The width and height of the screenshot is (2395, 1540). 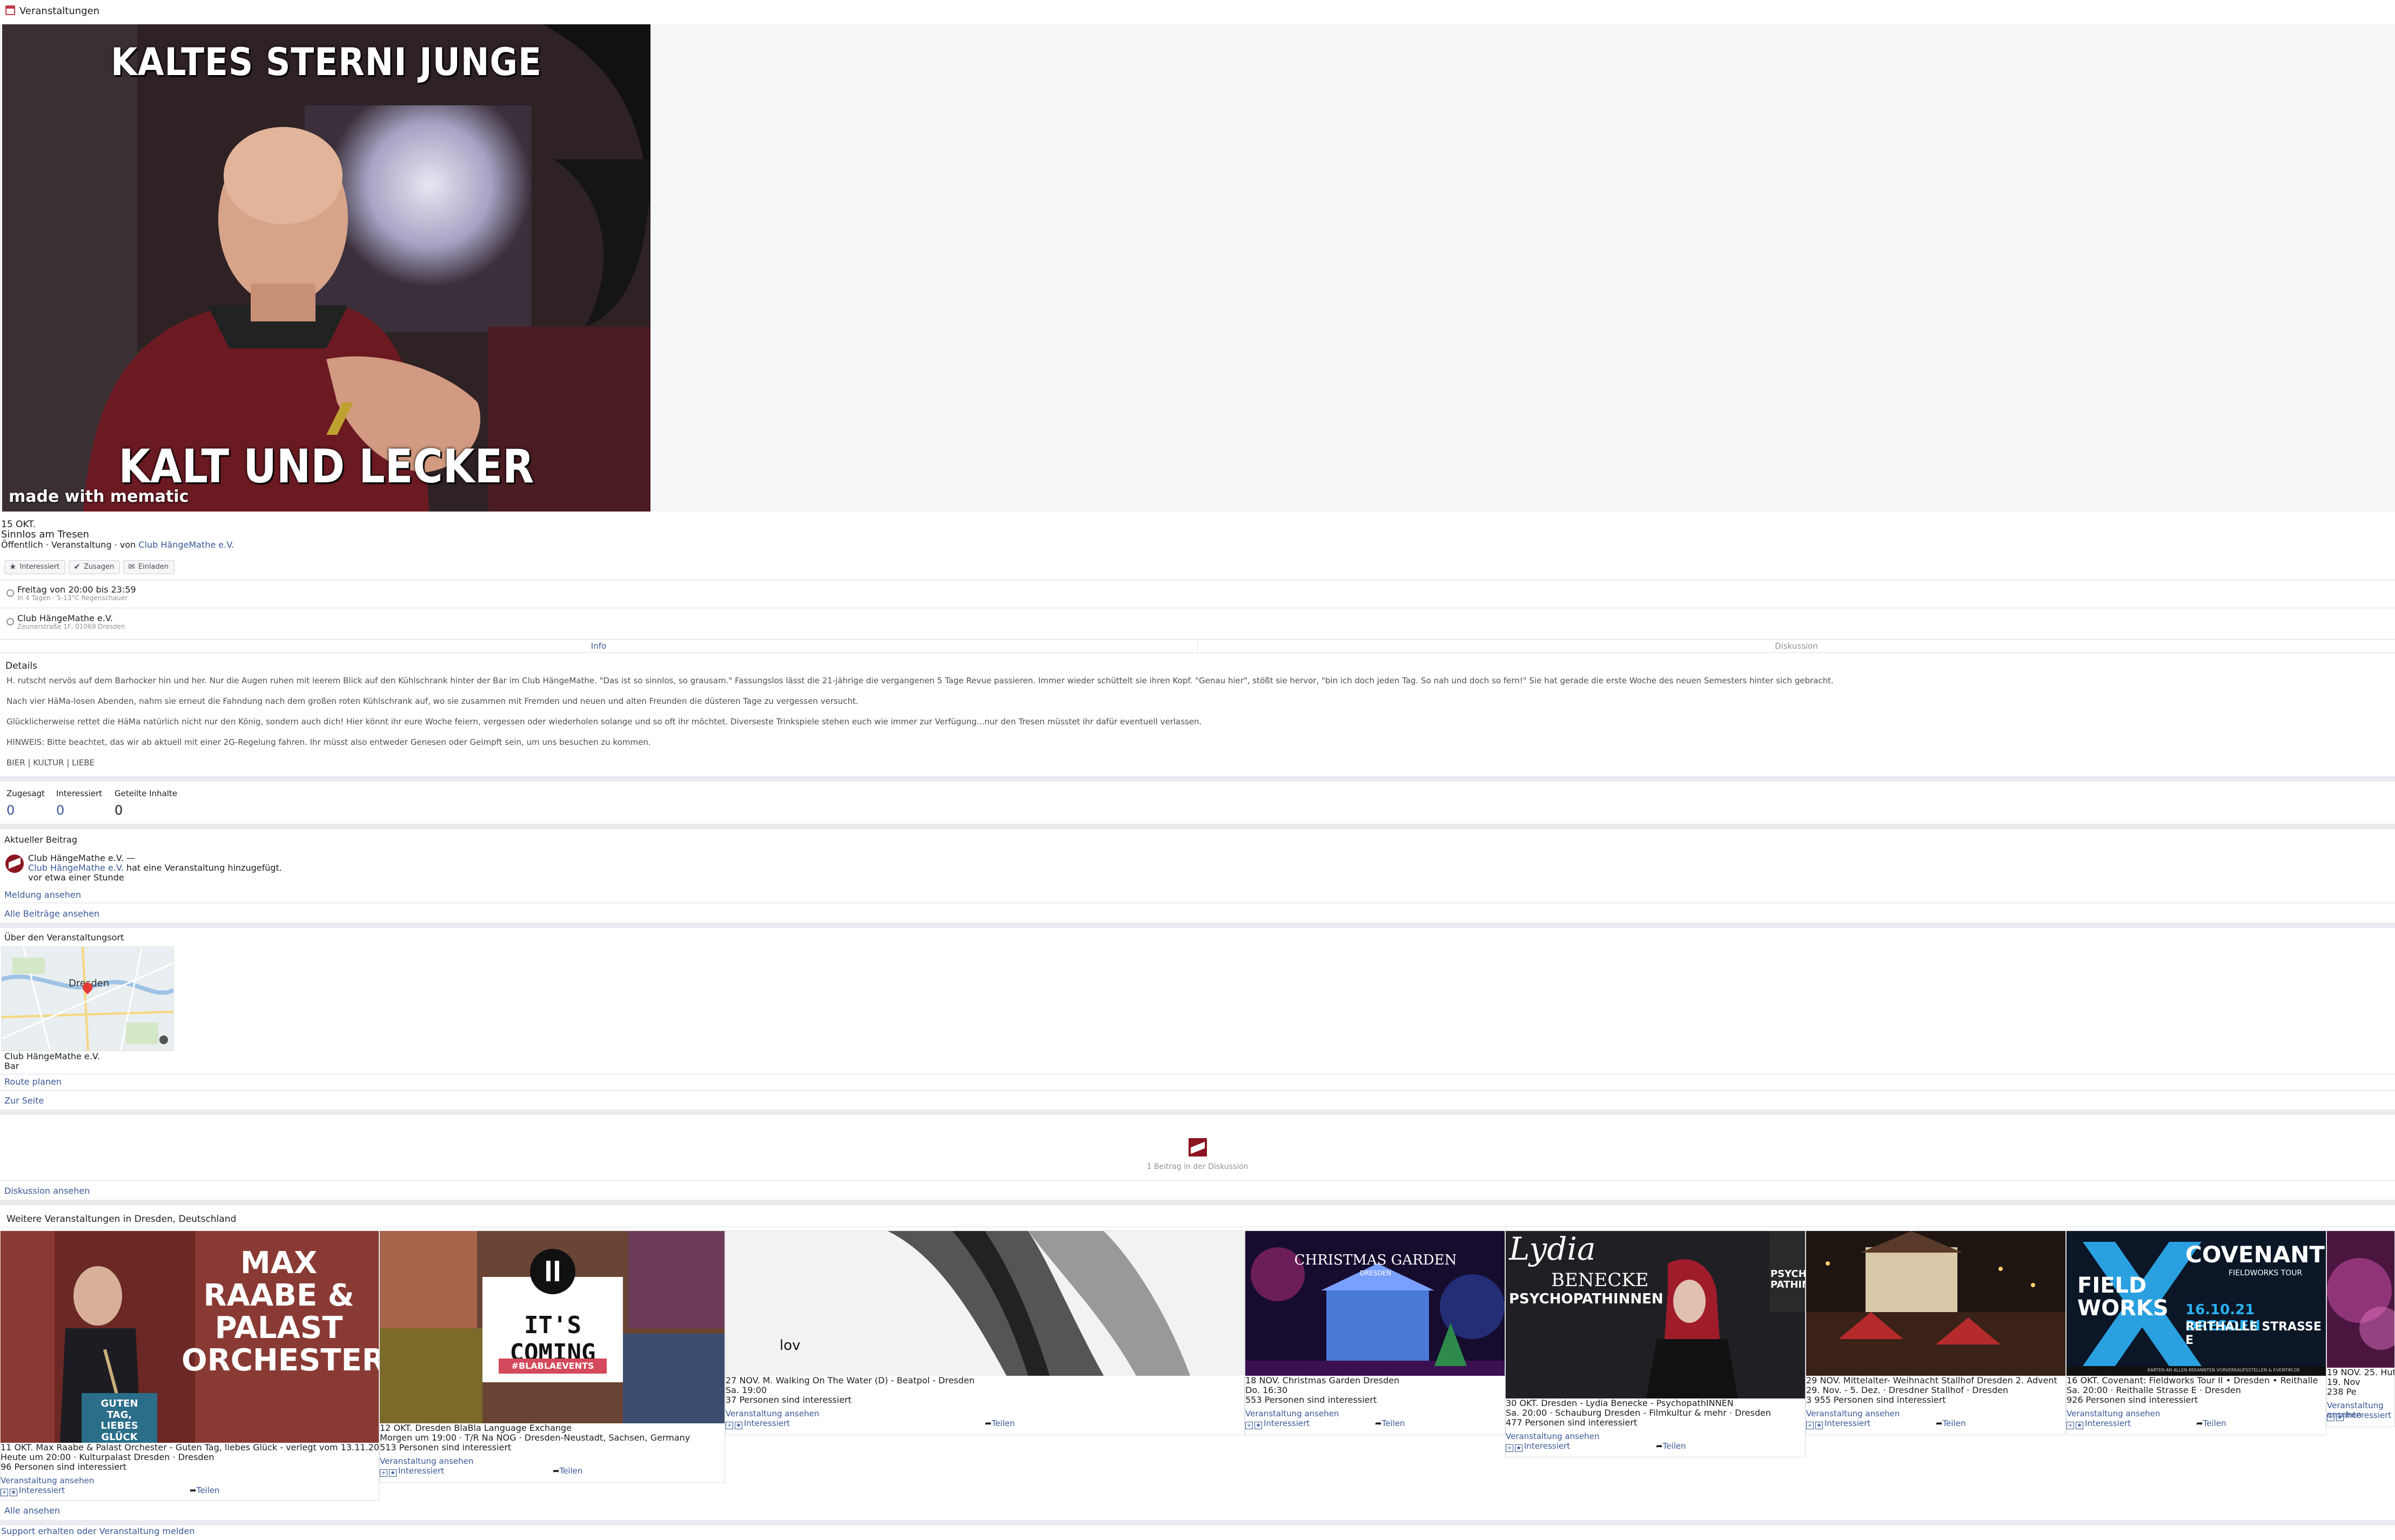 I want to click on event-weather: In 4 Tagen · 5-13°C Regenschauer, so click(x=72, y=598).